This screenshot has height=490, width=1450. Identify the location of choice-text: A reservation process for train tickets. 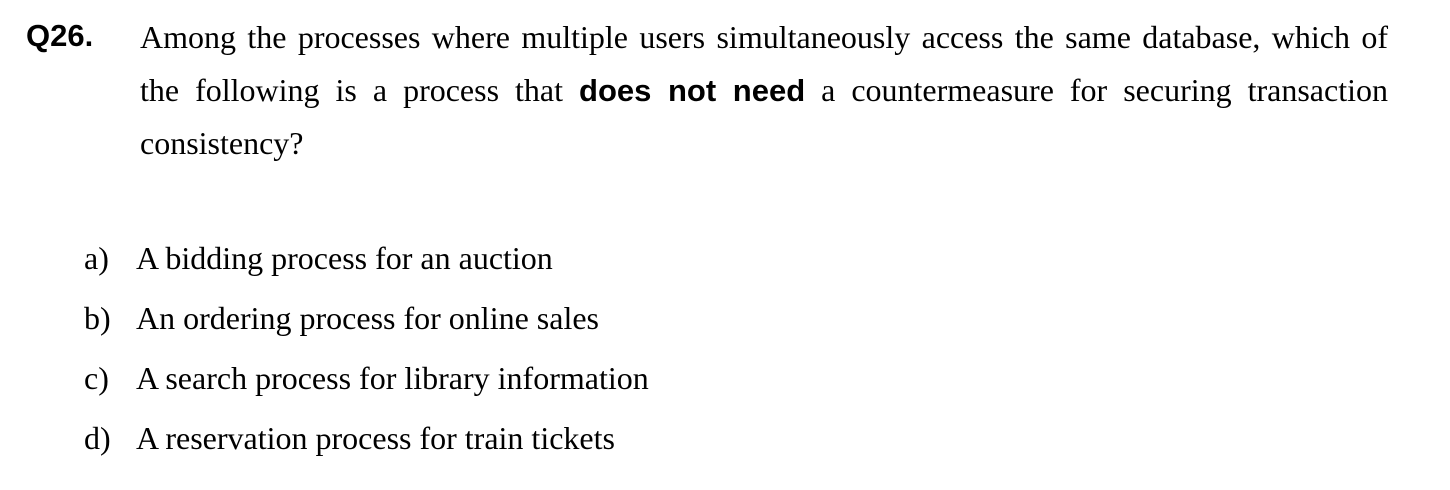
(375, 438).